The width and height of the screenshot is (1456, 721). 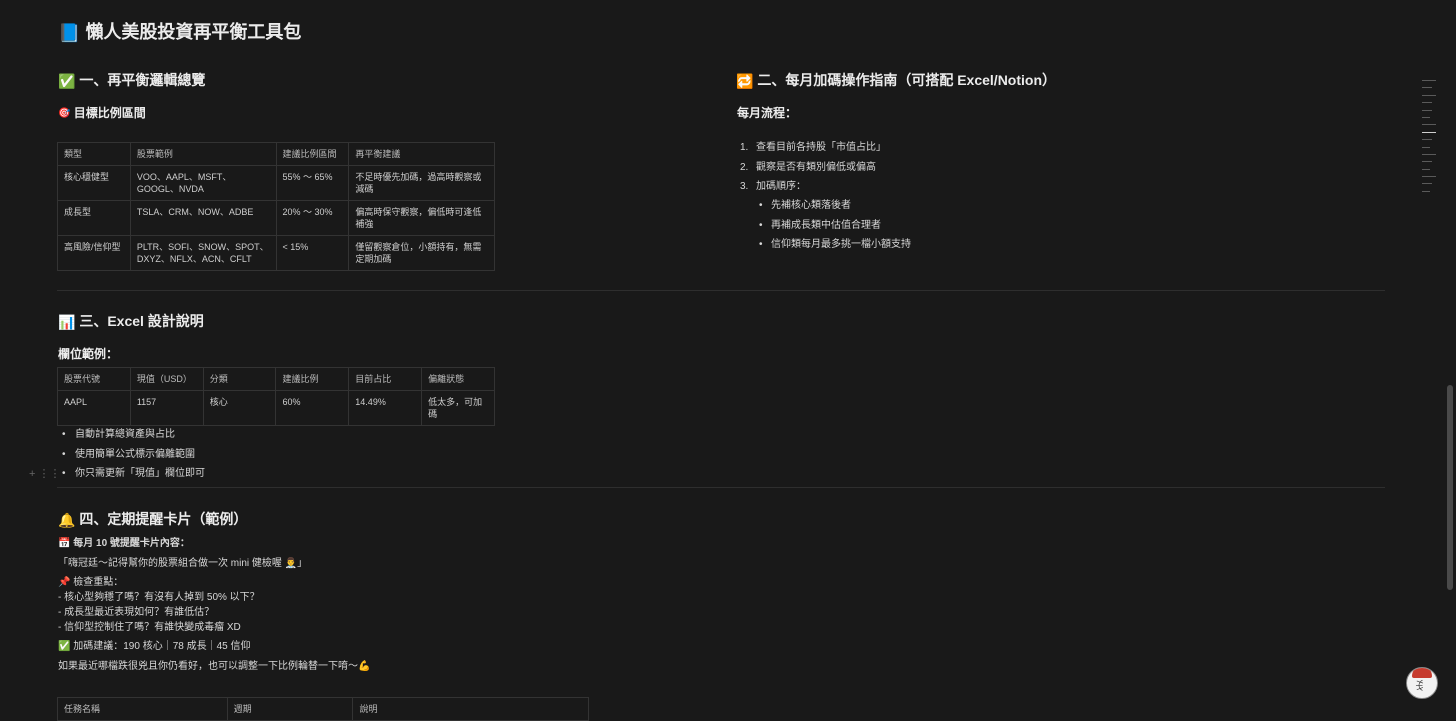 What do you see at coordinates (1419, 687) in the screenshot?
I see `face-icon: ꉂ` at bounding box center [1419, 687].